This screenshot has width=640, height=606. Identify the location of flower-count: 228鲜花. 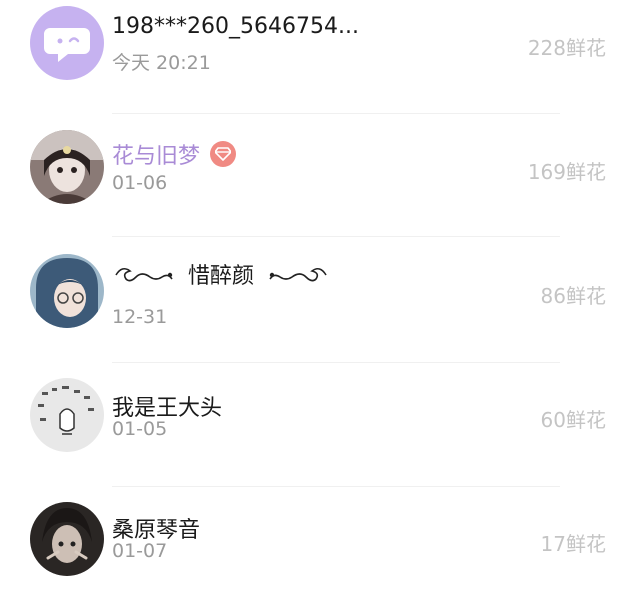
(566, 48).